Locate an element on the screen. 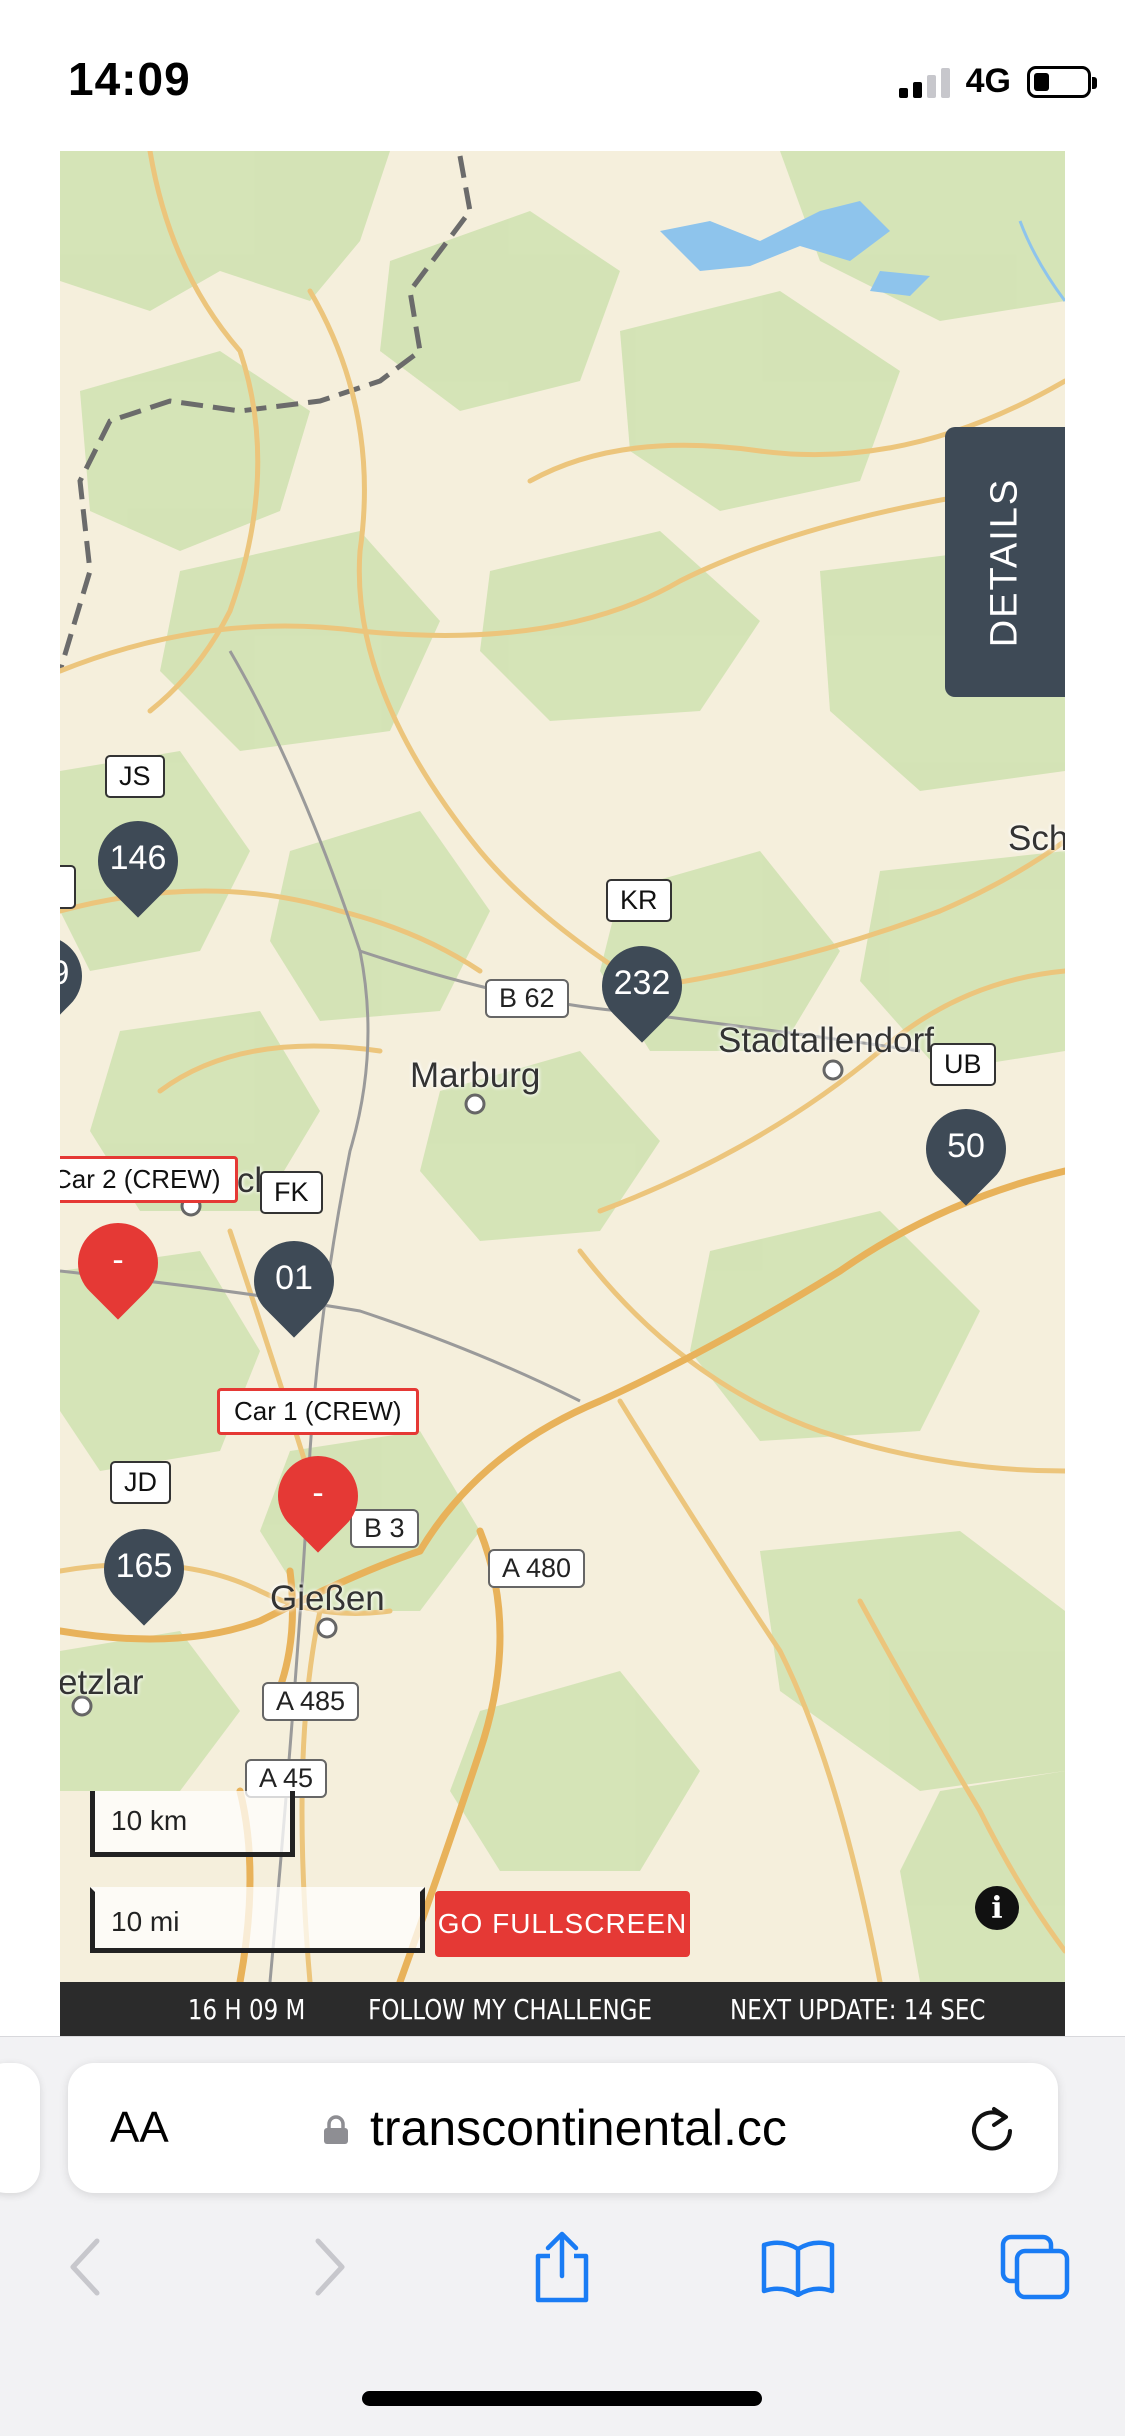 The width and height of the screenshot is (1125, 2436). rider-number: 50 is located at coordinates (966, 1146).